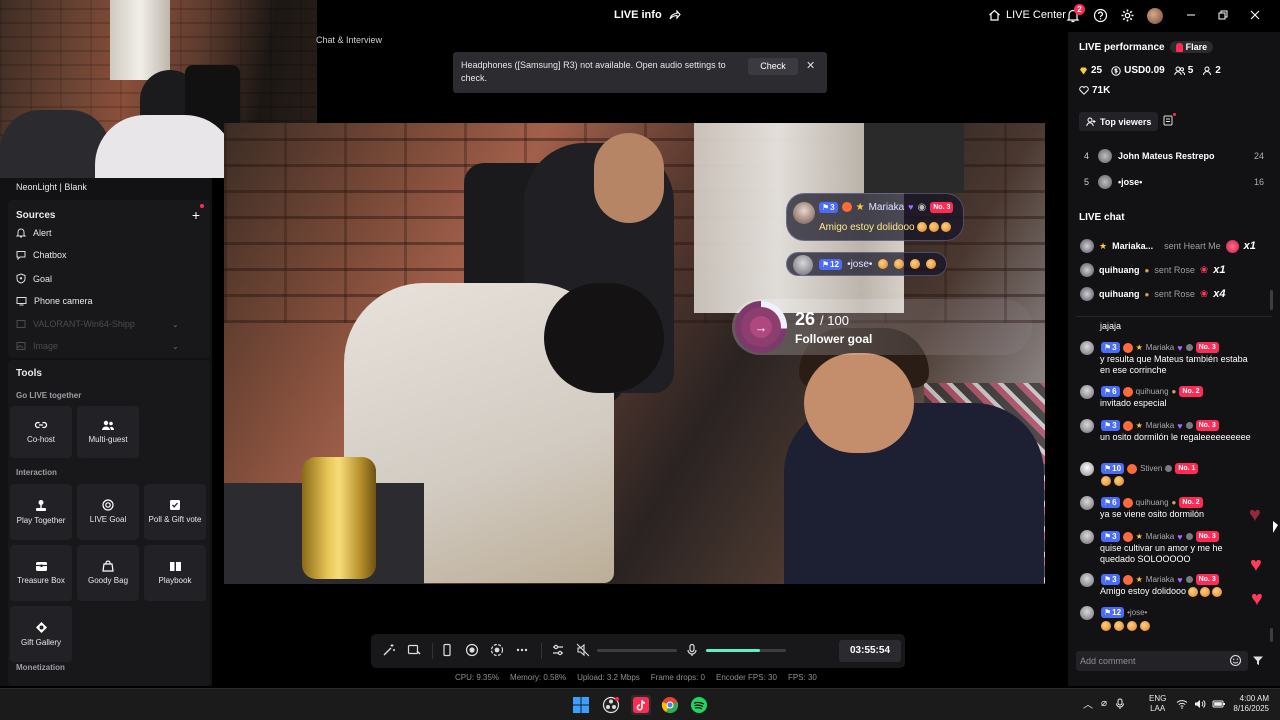  I want to click on record-button, so click(472, 651).